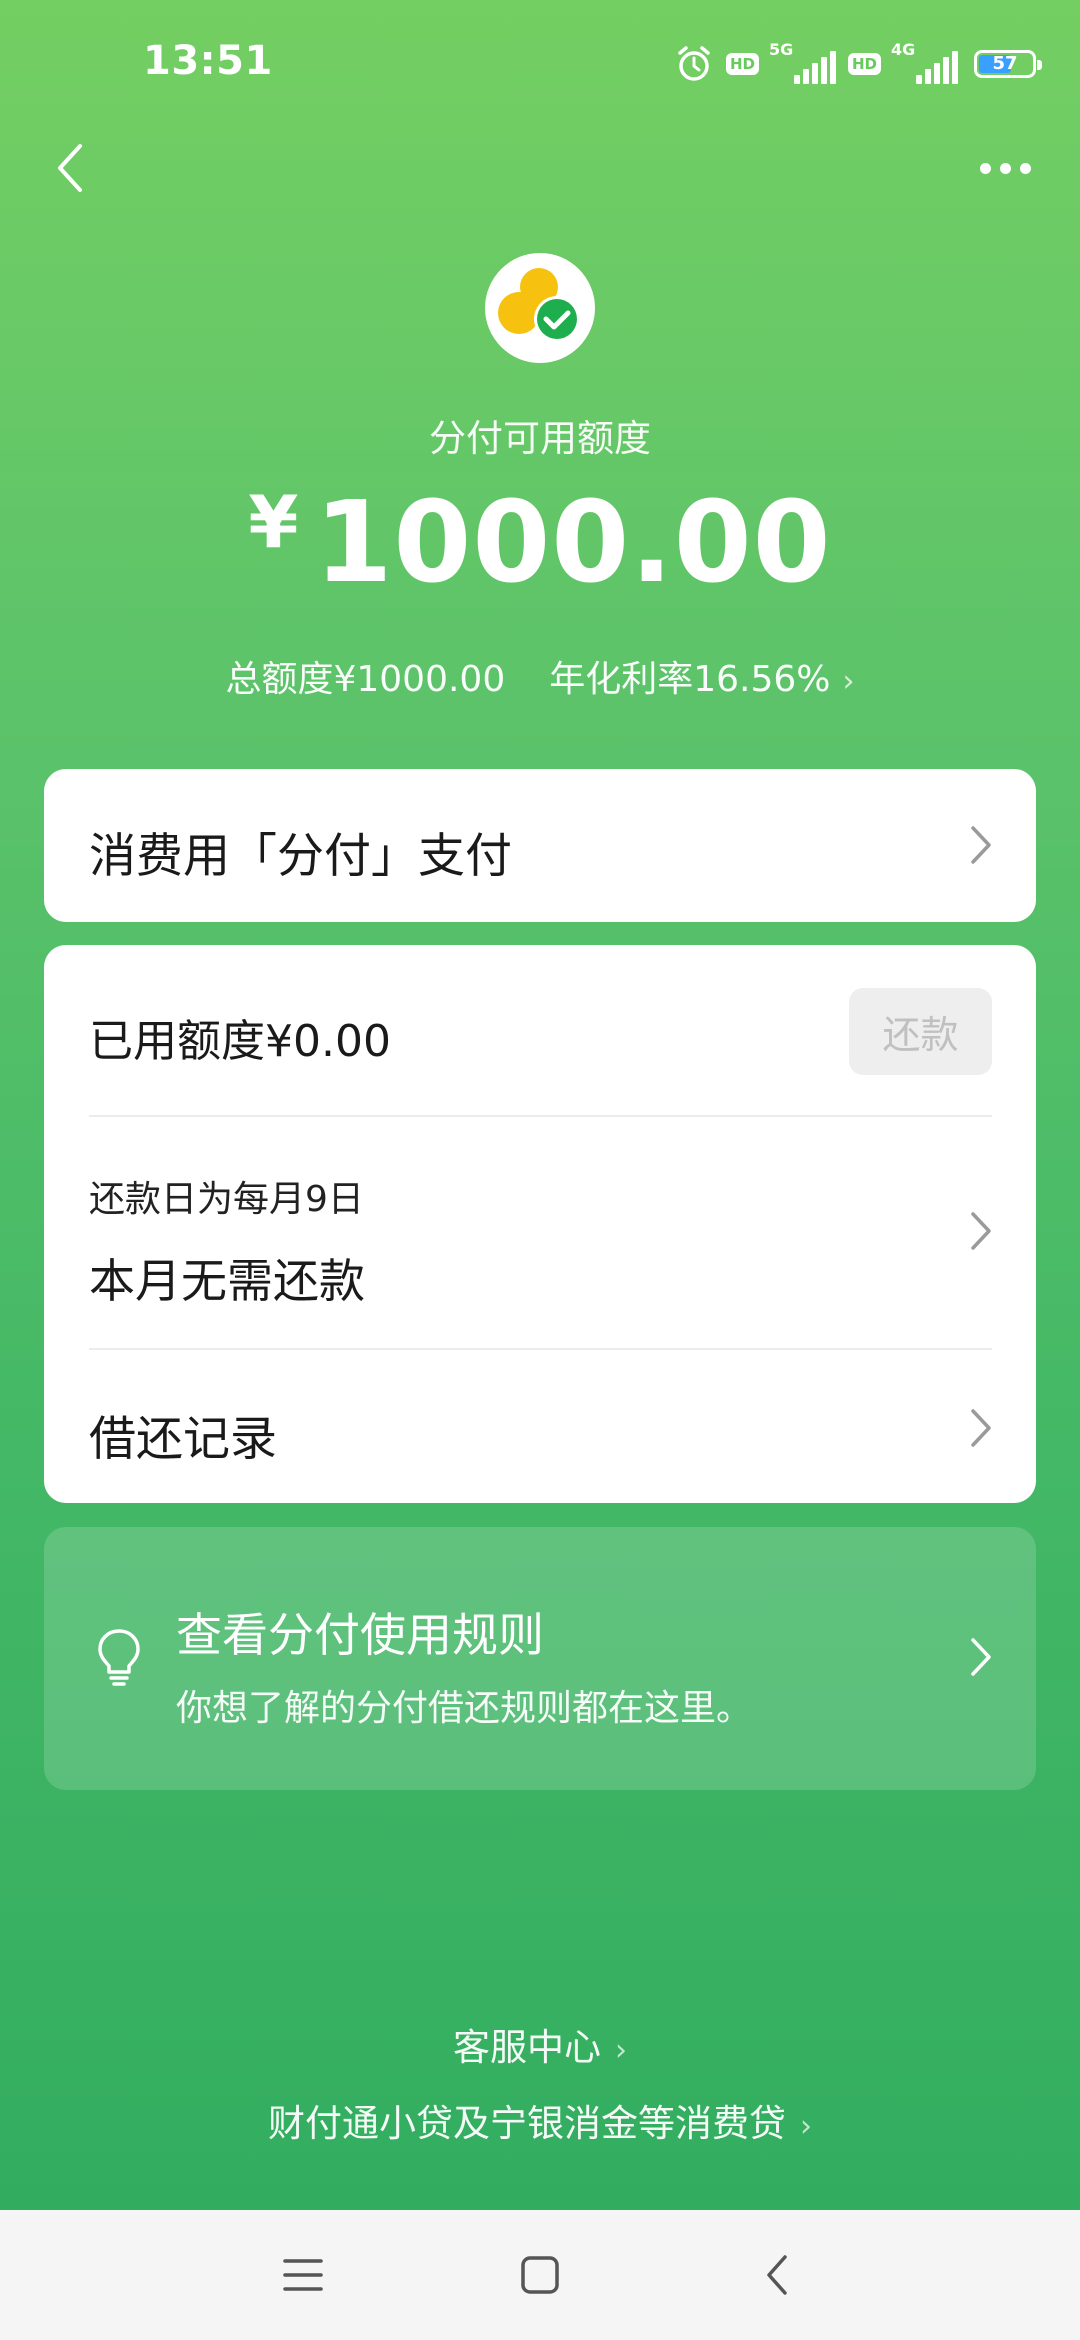 Image resolution: width=1080 pixels, height=2340 pixels. Describe the element at coordinates (540, 1426) in the screenshot. I see `records-row: 借还记录` at that location.